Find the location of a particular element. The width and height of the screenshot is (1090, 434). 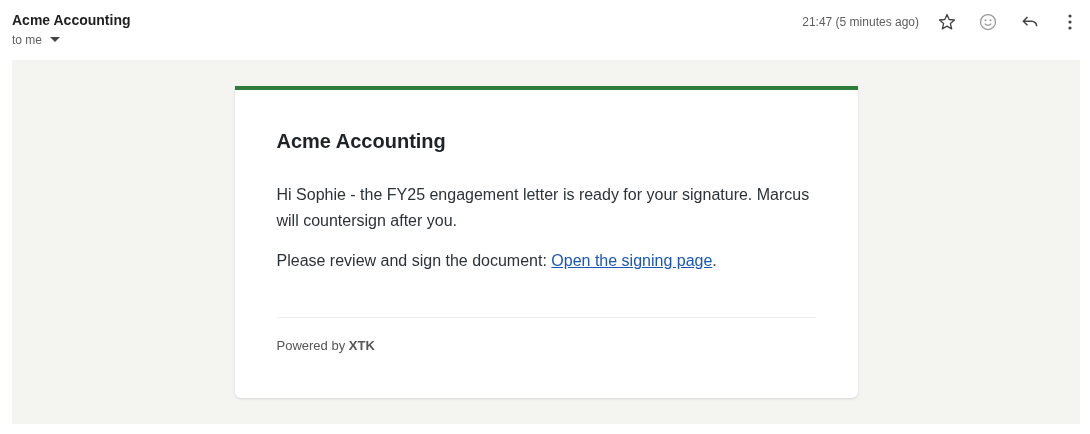

email-heading: Acme Accounting is located at coordinates (361, 141).